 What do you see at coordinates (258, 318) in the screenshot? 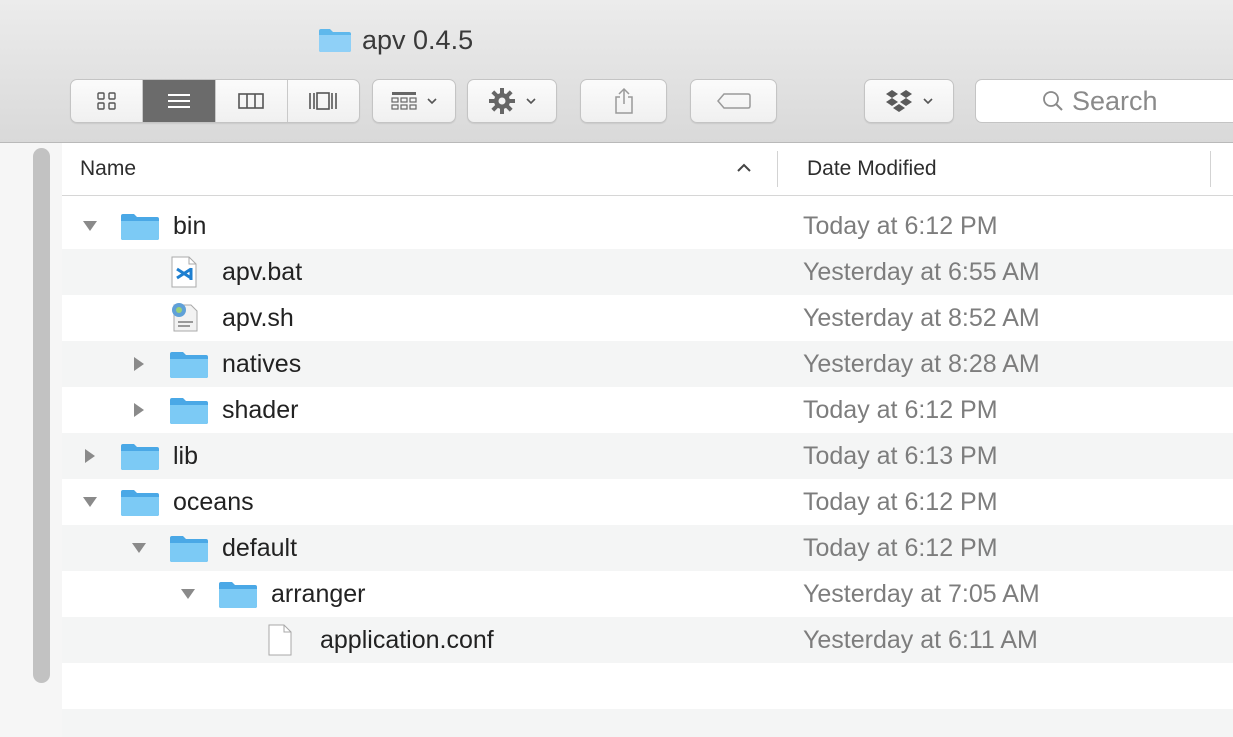
I see `file-name: apv.sh` at bounding box center [258, 318].